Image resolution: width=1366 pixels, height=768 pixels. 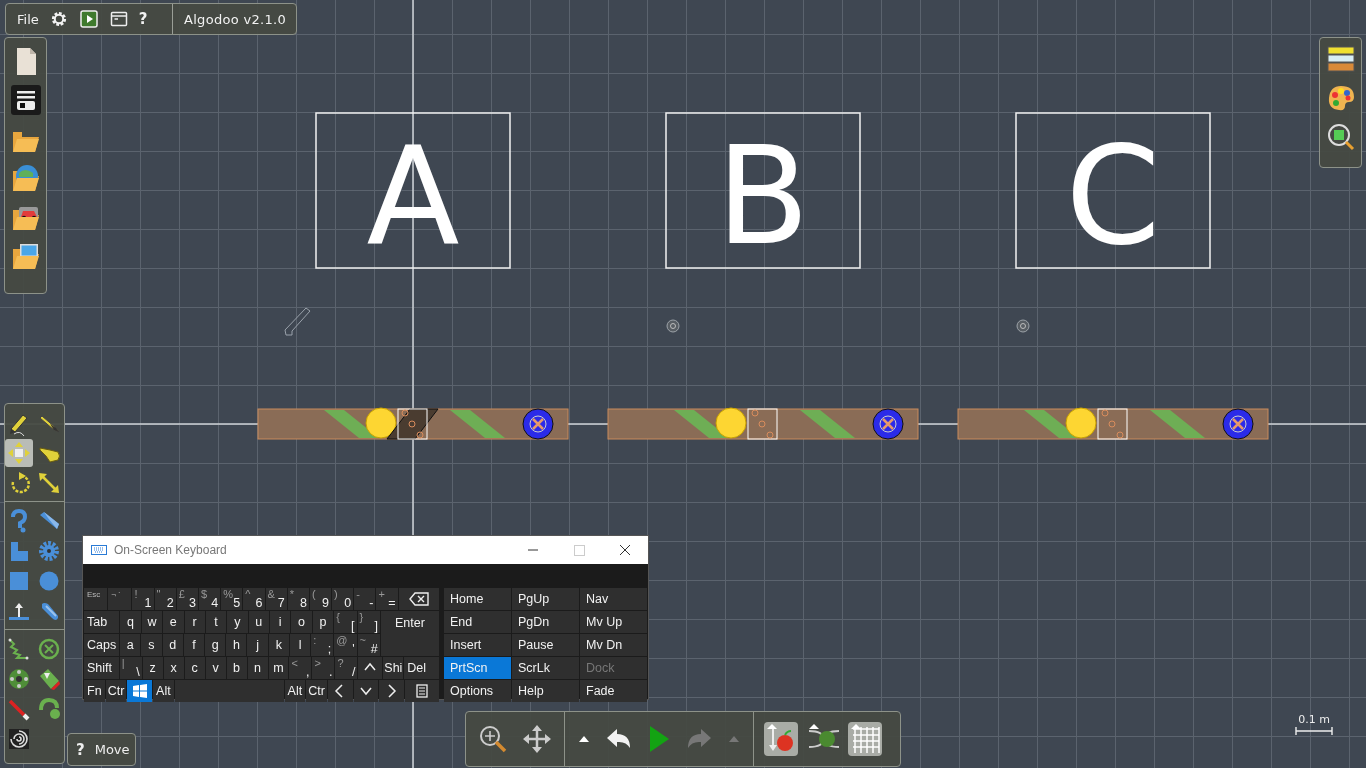 I want to click on key: ) 0, so click(x=343, y=599).